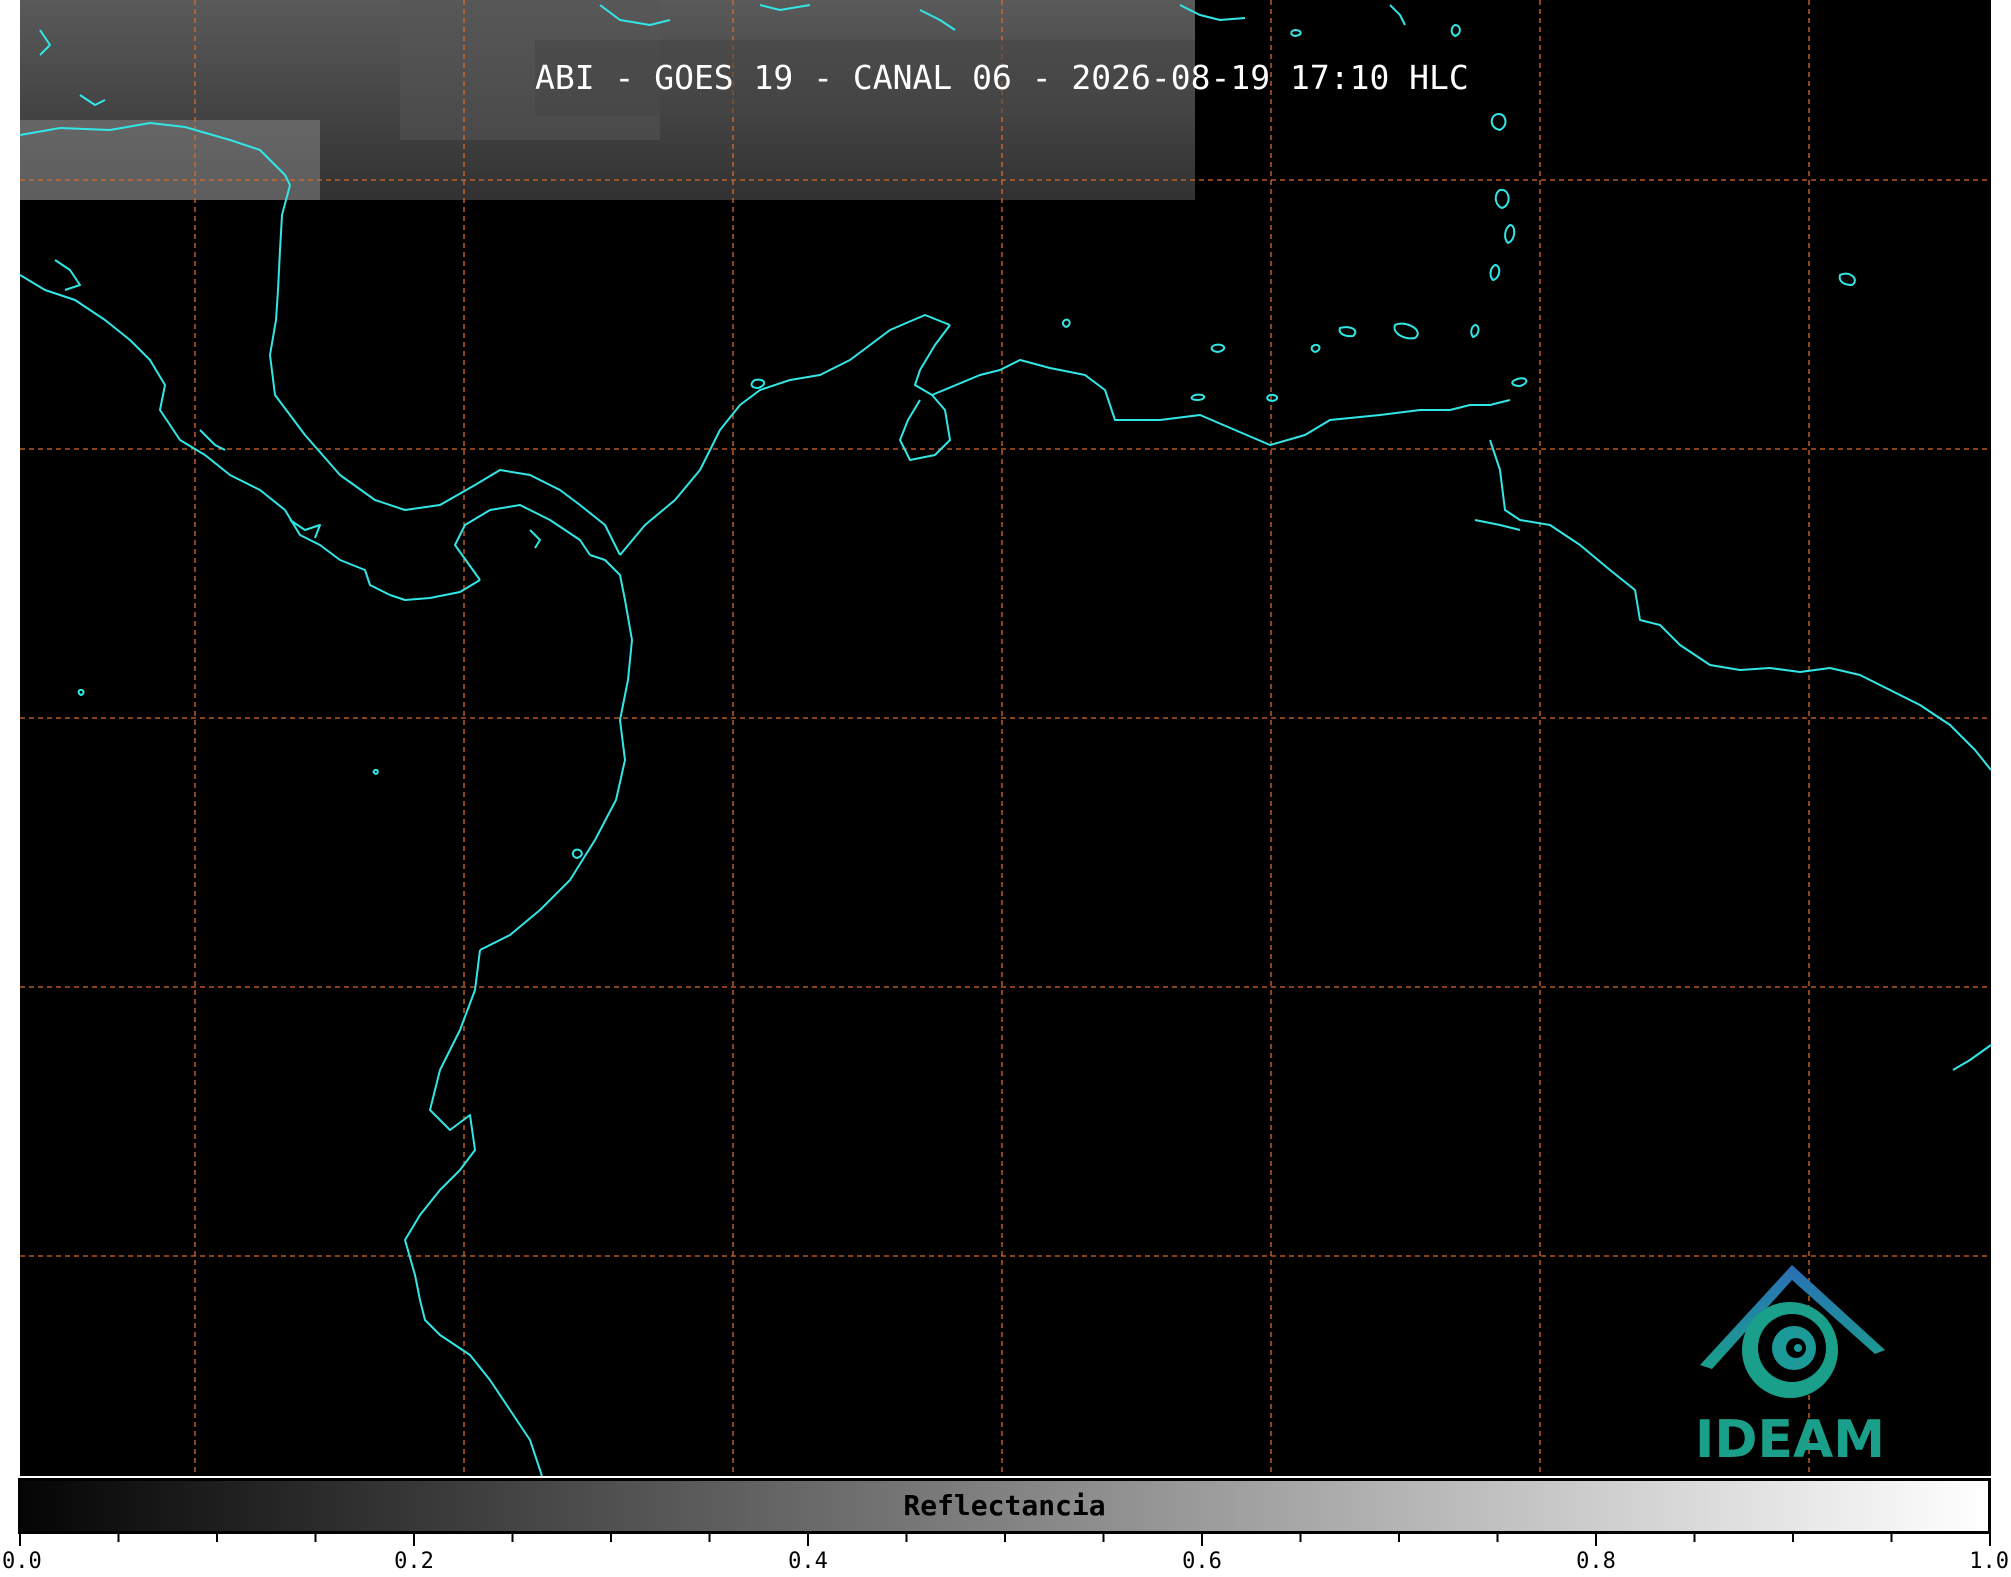 The image size is (2011, 1577). What do you see at coordinates (556, 752) in the screenshot?
I see `coastline-panama` at bounding box center [556, 752].